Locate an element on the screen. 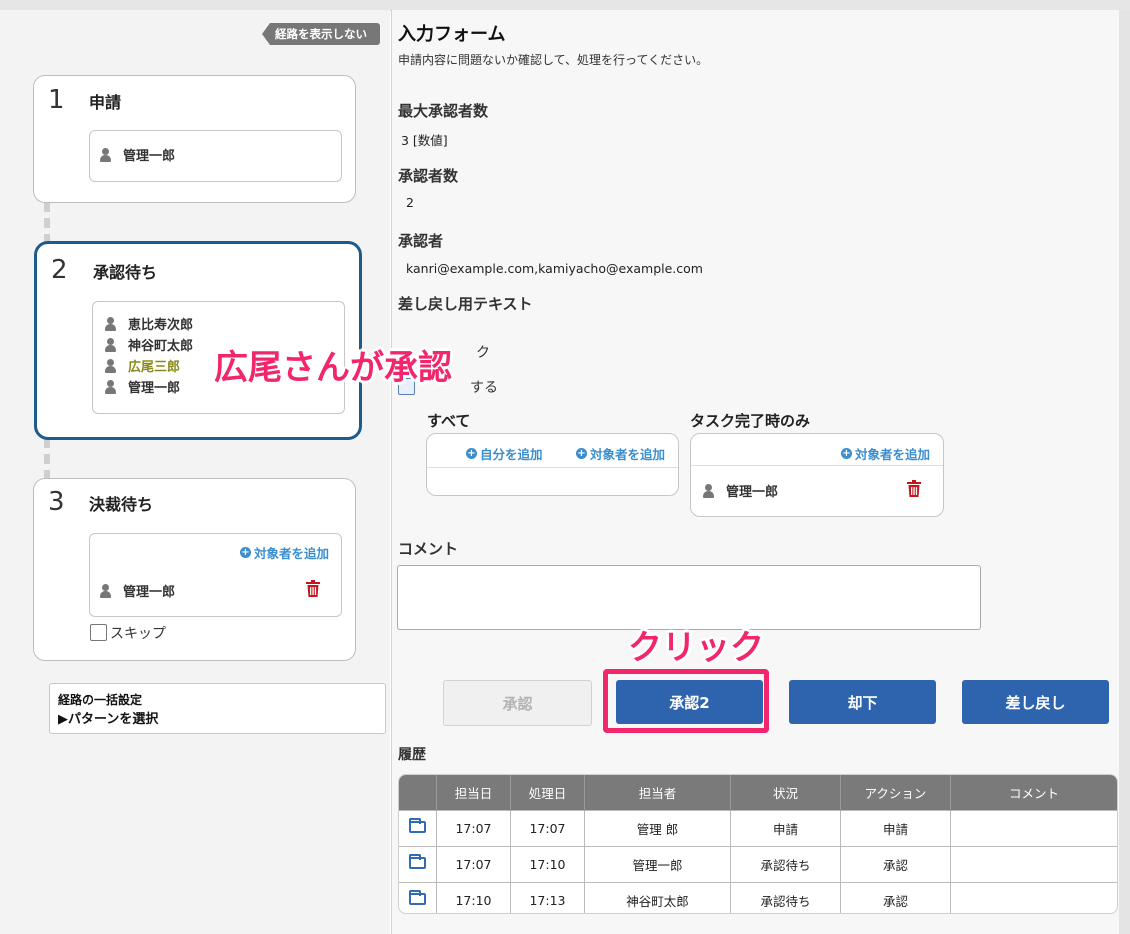 The width and height of the screenshot is (1130, 934). col-assigned: 担当日 is located at coordinates (473, 793).